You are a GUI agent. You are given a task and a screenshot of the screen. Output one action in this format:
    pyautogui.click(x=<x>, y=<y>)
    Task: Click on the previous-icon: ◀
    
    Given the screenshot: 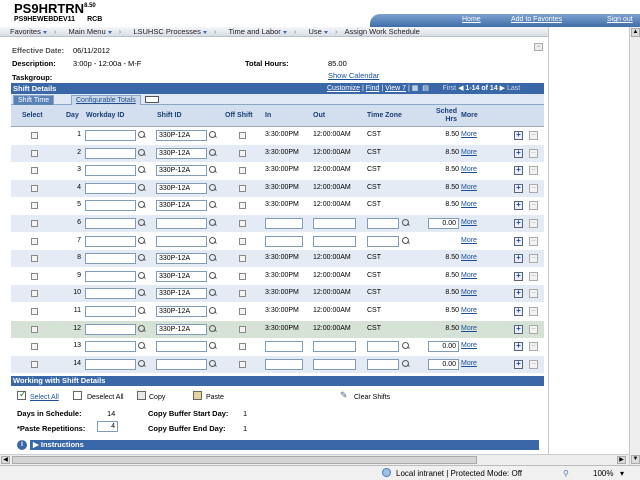 What is the action you would take?
    pyautogui.click(x=460, y=88)
    